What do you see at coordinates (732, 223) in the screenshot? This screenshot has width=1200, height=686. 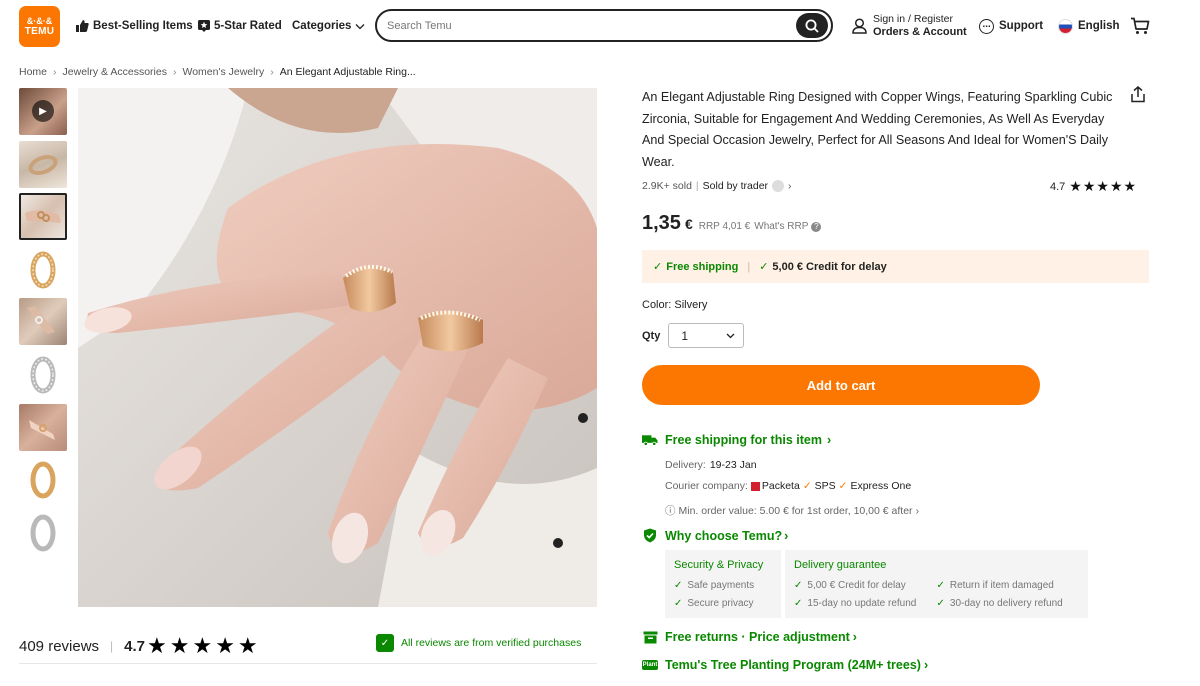 I see `price-block: 1,35 € RRP 4,01 € What's RRP ?` at bounding box center [732, 223].